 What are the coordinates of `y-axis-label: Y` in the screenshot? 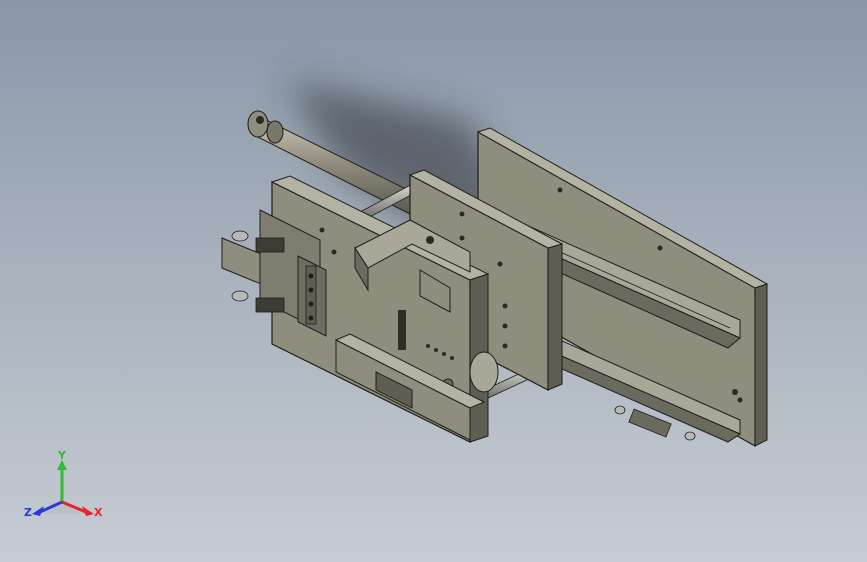 It's located at (62, 455).